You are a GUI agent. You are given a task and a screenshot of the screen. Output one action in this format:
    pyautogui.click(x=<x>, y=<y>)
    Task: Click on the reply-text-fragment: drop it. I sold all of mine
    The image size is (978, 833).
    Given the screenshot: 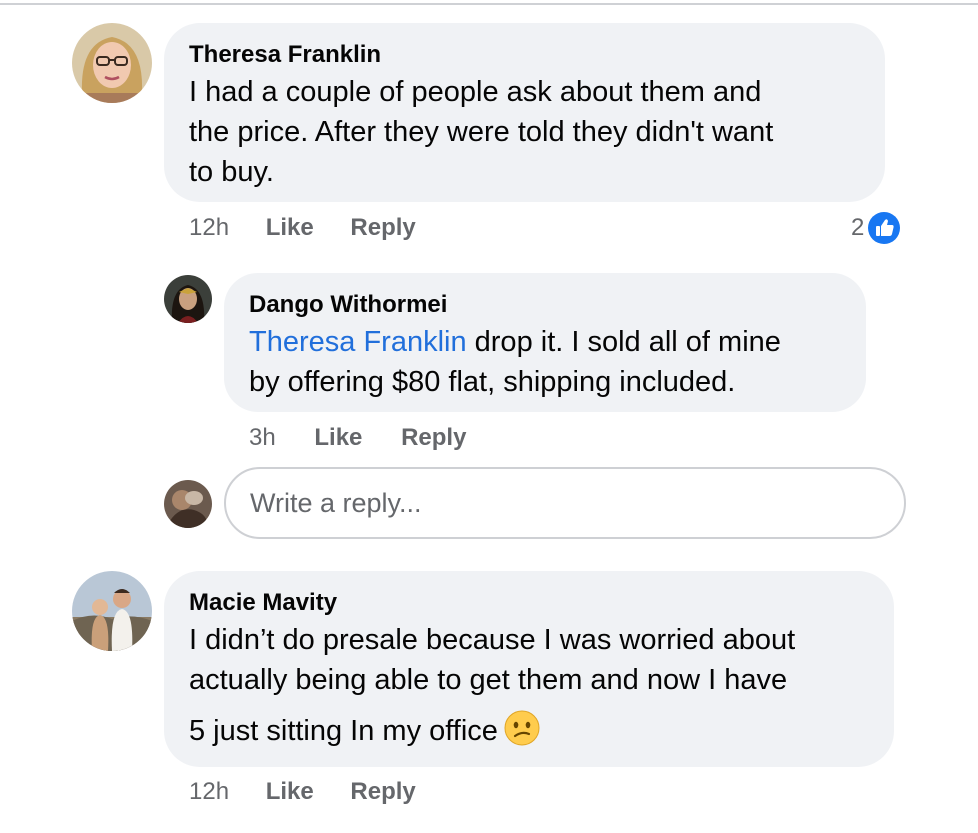 What is the action you would take?
    pyautogui.click(x=623, y=342)
    